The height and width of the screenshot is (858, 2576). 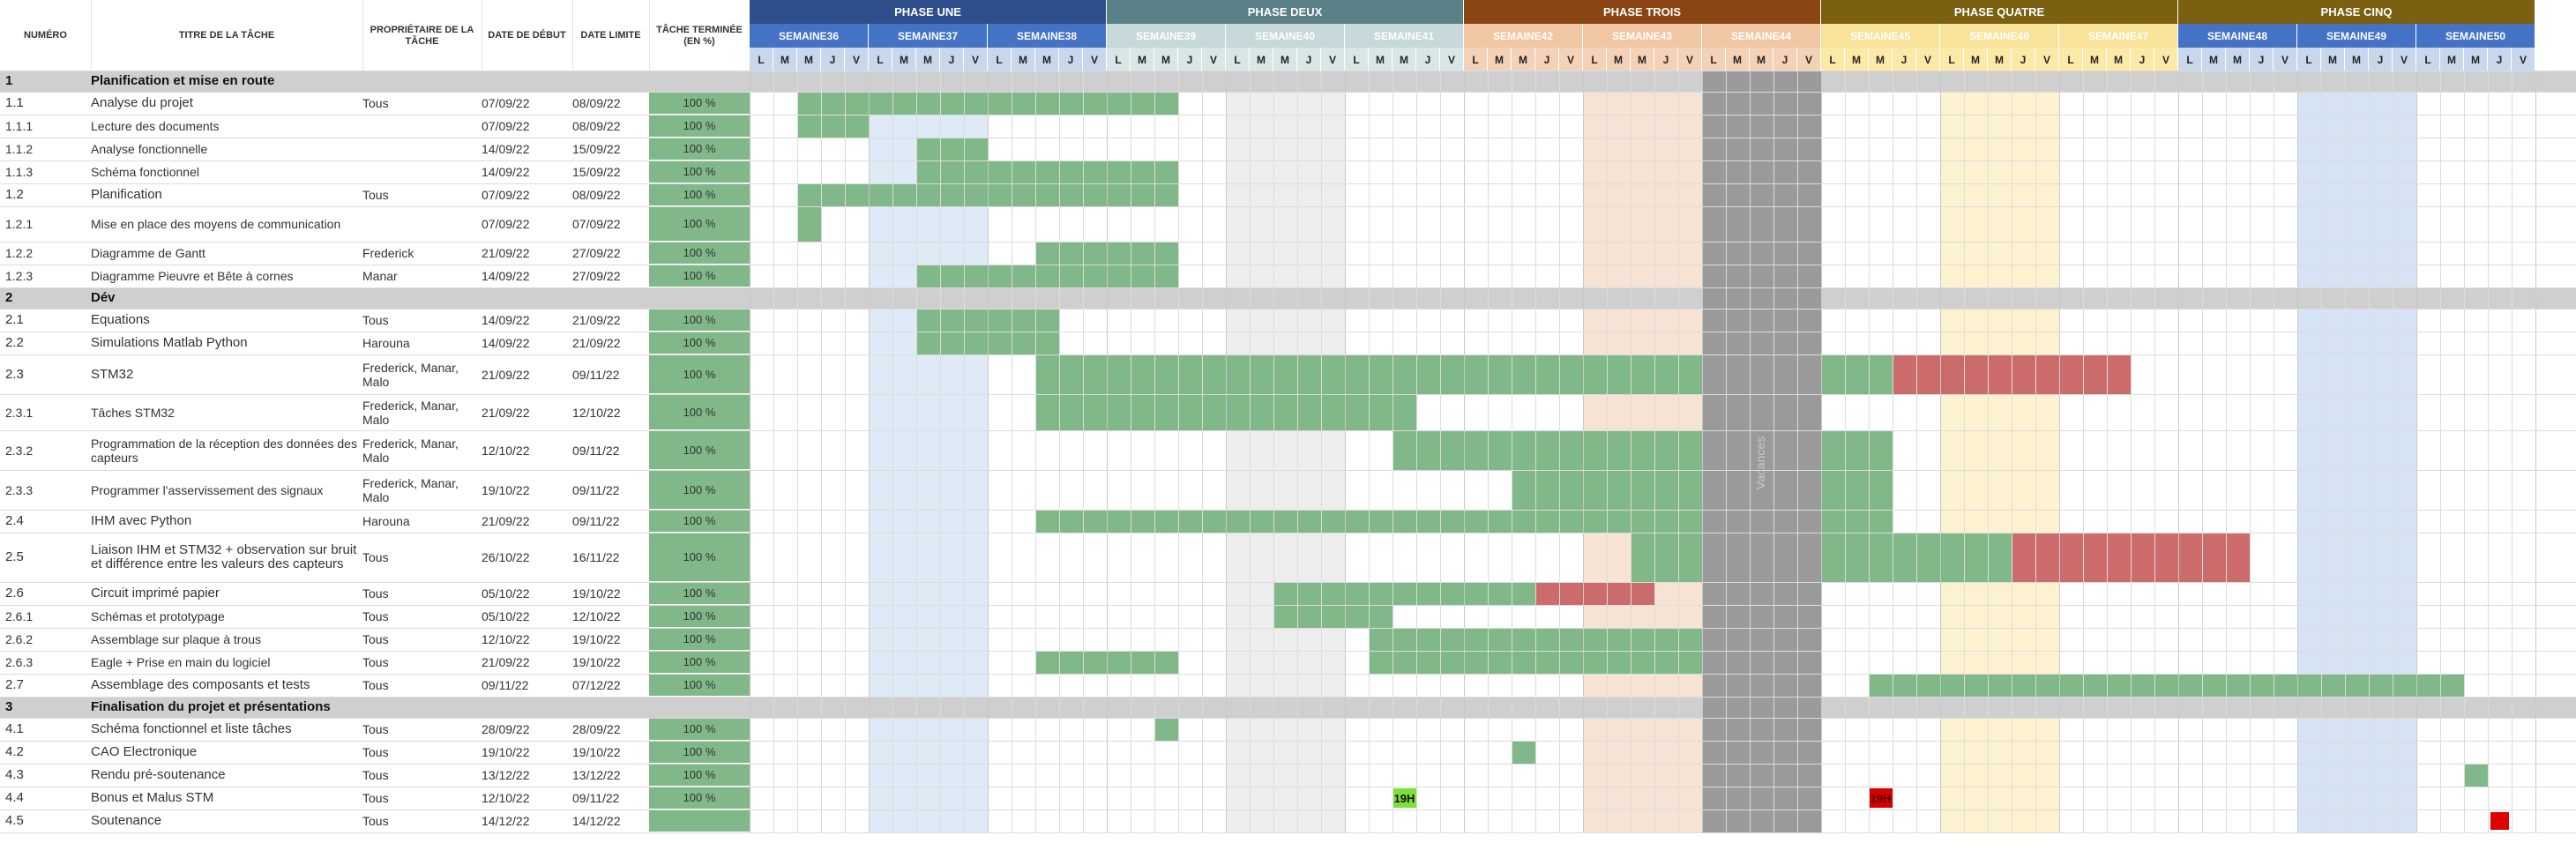 What do you see at coordinates (19, 172) in the screenshot?
I see `task-number: 1.1.3` at bounding box center [19, 172].